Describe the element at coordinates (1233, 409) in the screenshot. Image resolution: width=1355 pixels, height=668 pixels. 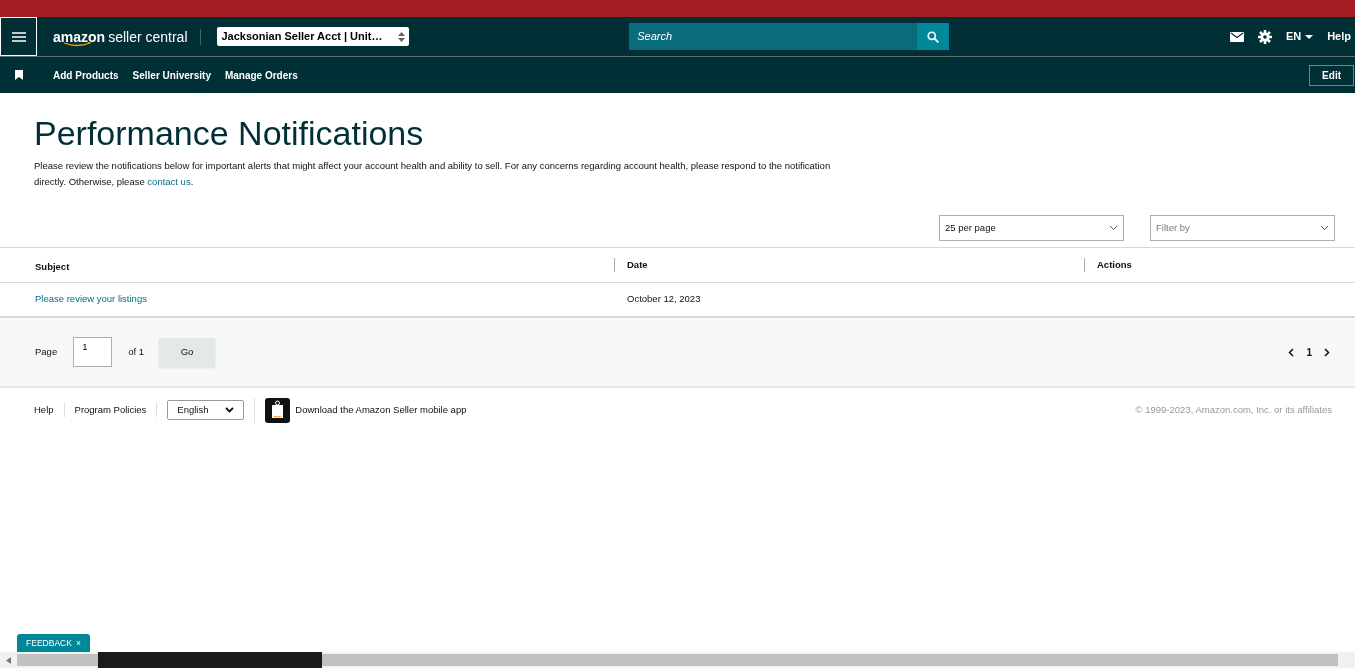
I see `copyright-text: © 1999-2023, Amazon.com, Inc. or its affiliates` at that location.